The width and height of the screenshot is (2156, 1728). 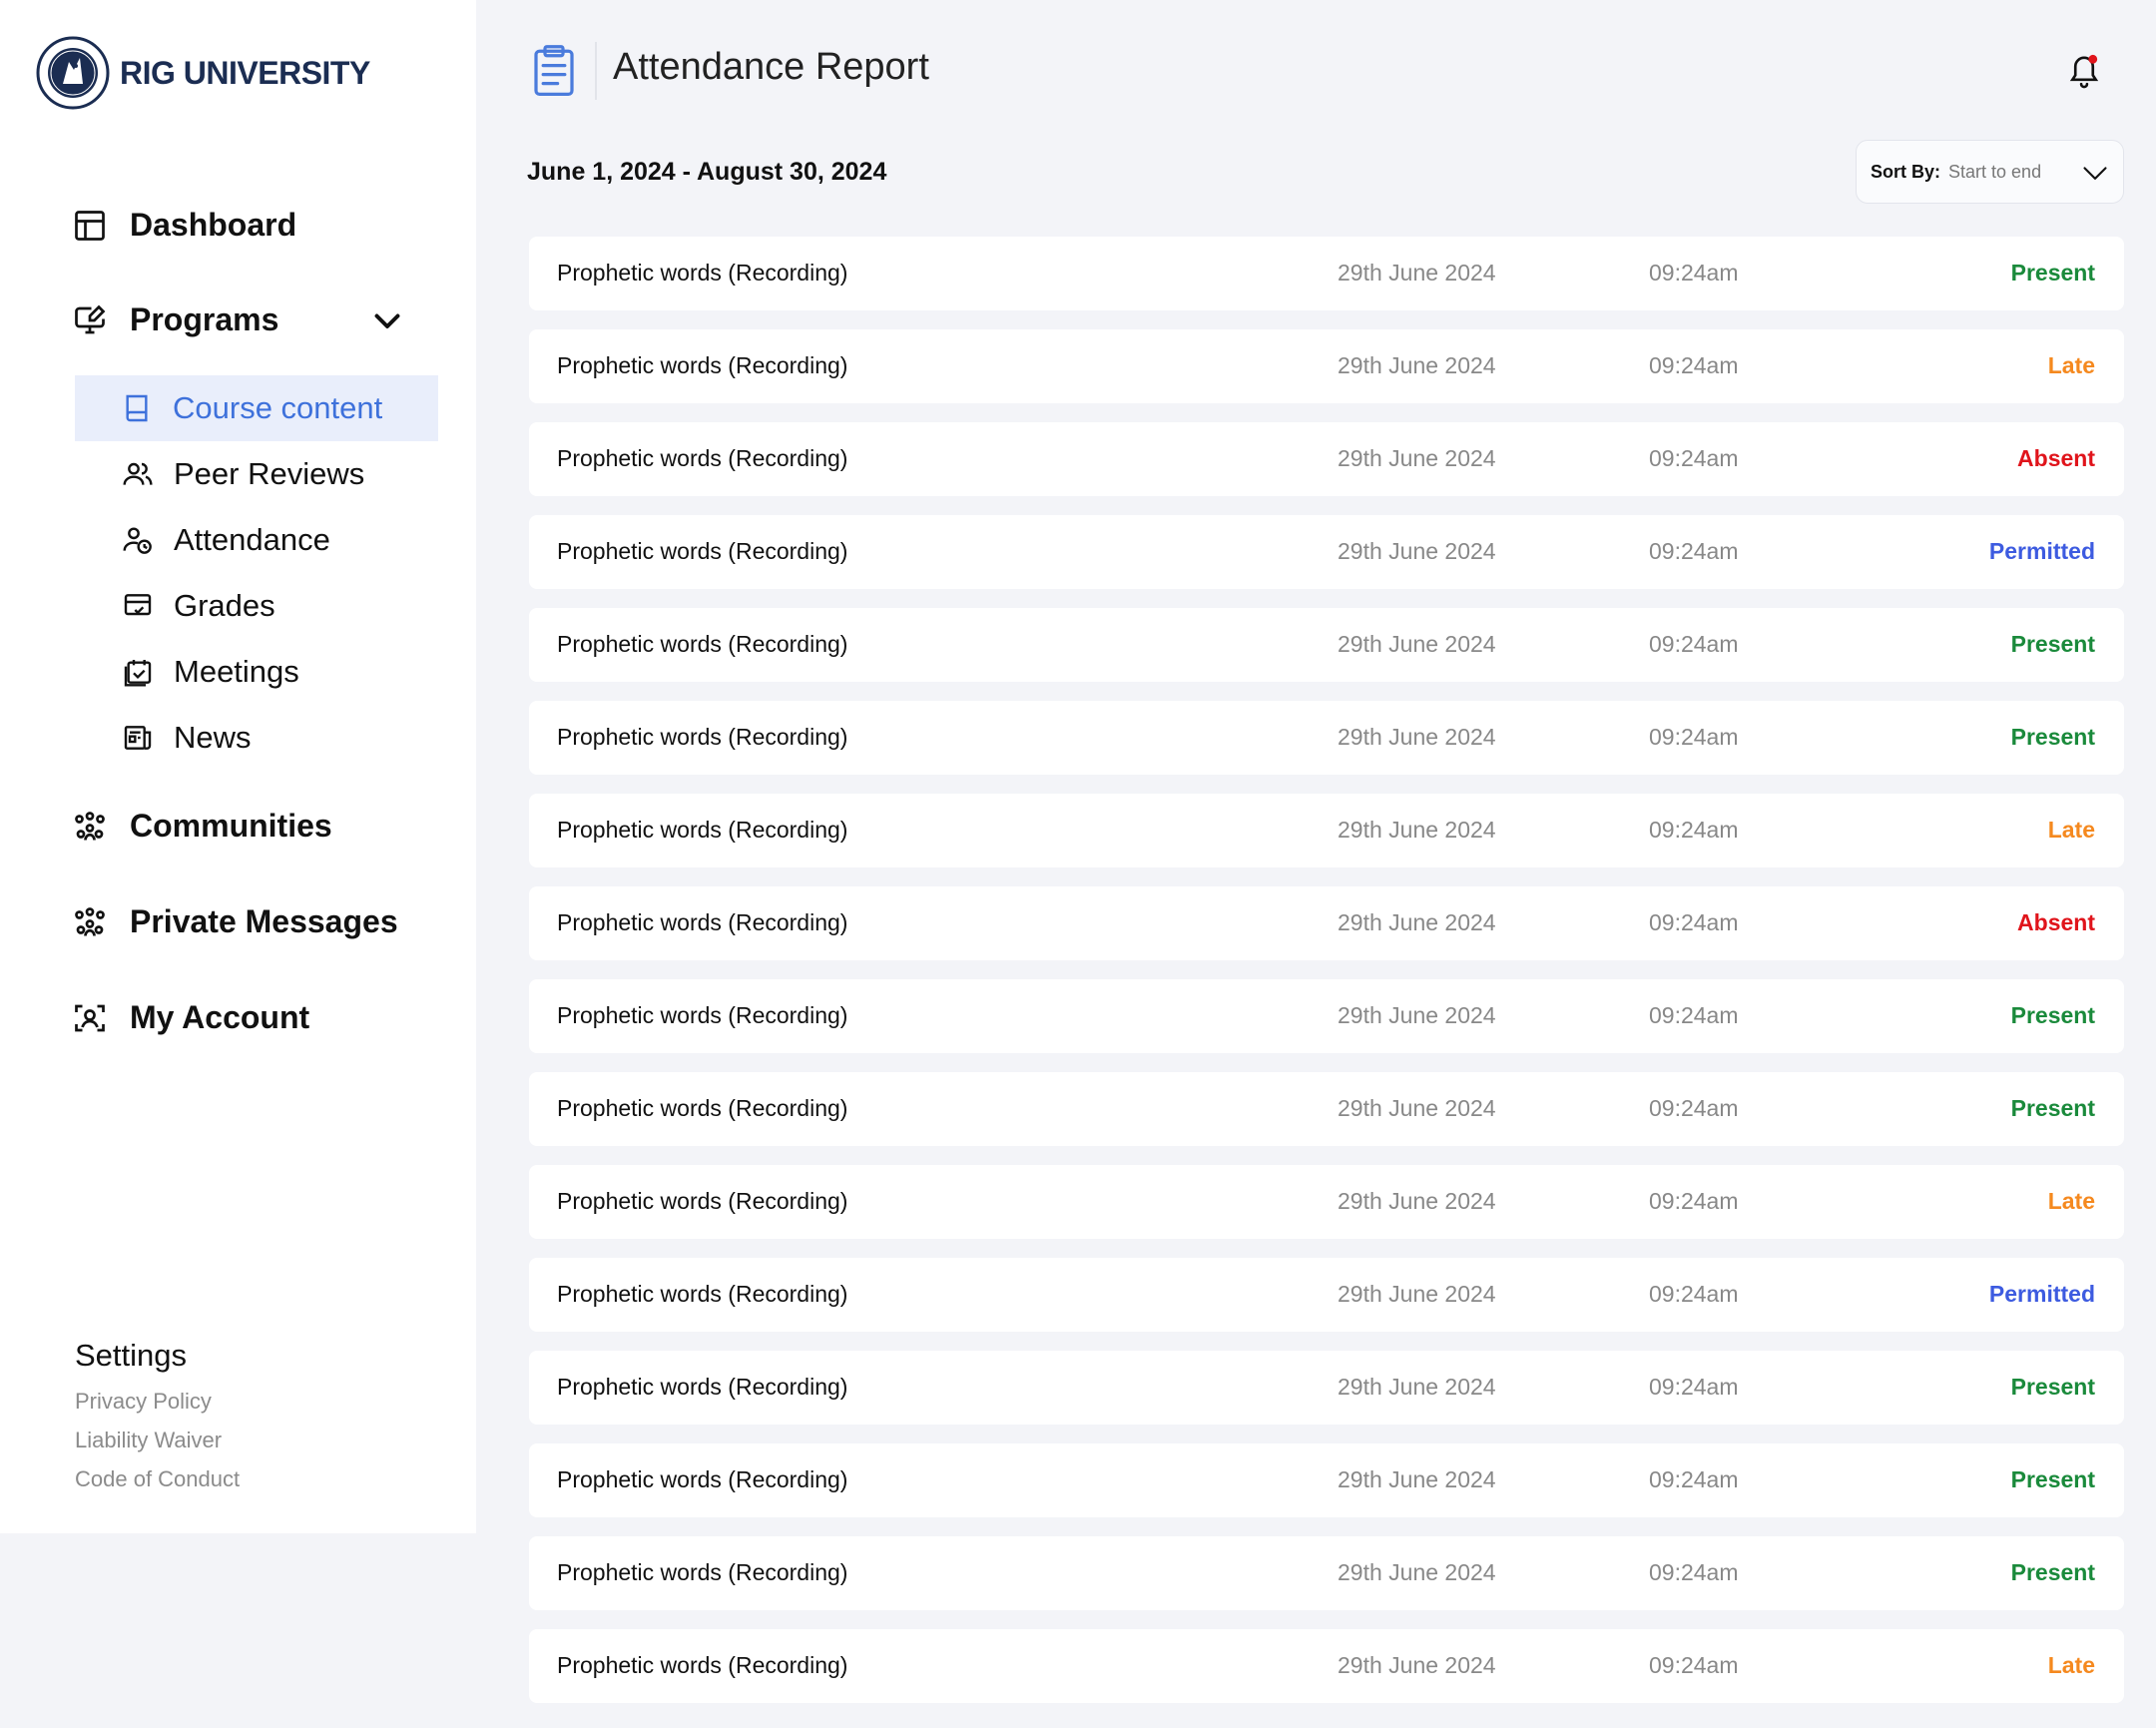 I want to click on calendar-check-icon, so click(x=138, y=673).